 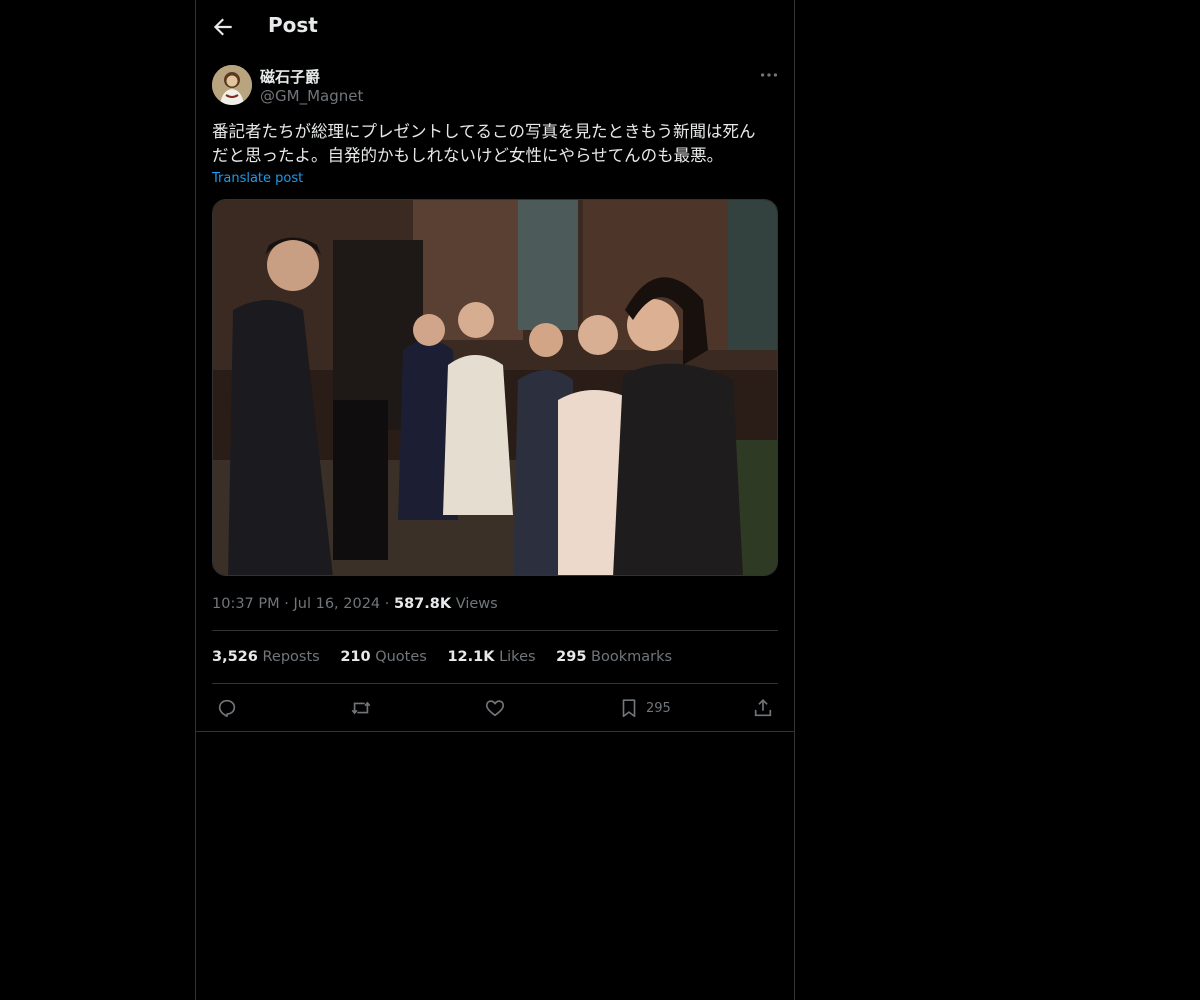 I want to click on post-text-line: だと思ったよ。自発的かもしれないけど女性にやらせてんのも最悪。, so click(x=468, y=155).